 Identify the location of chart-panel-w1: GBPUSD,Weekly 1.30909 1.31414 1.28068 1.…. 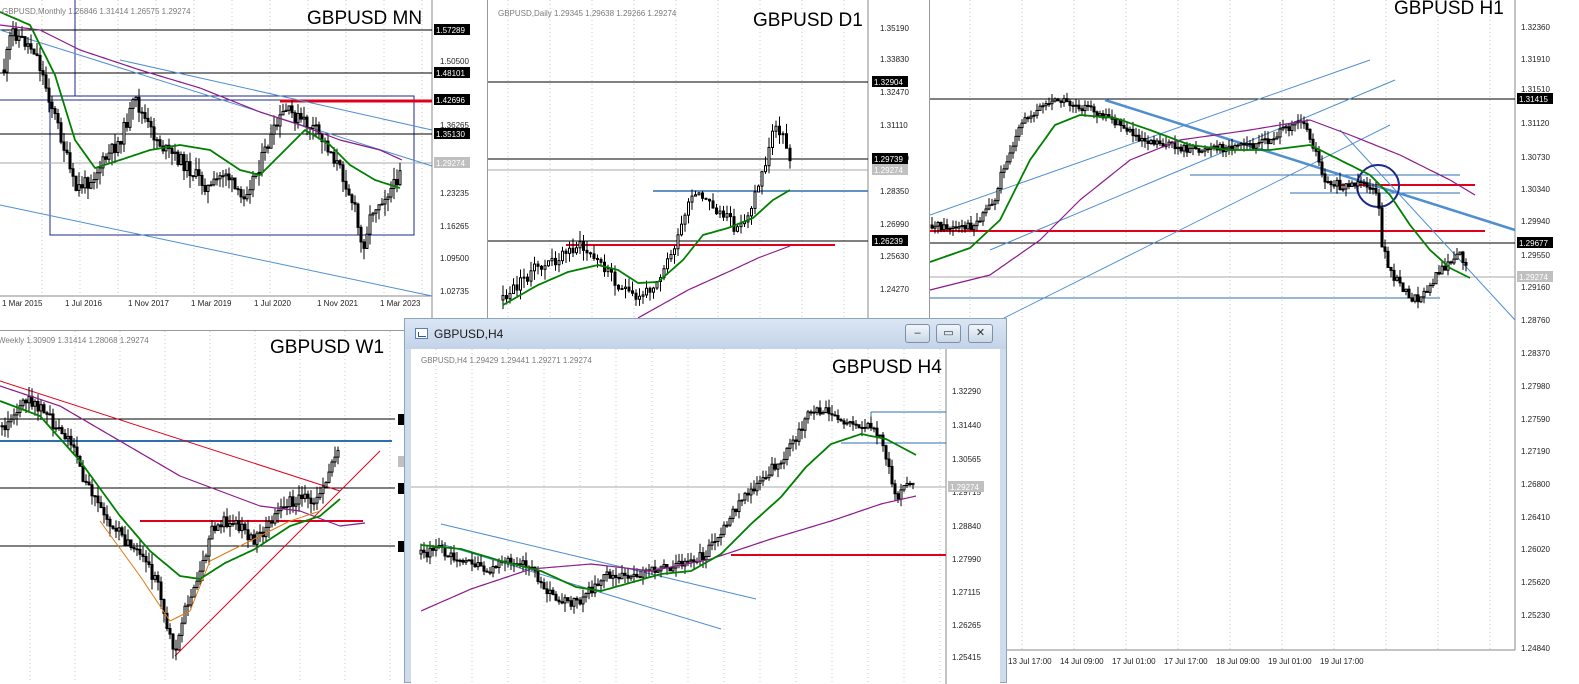
(202, 506).